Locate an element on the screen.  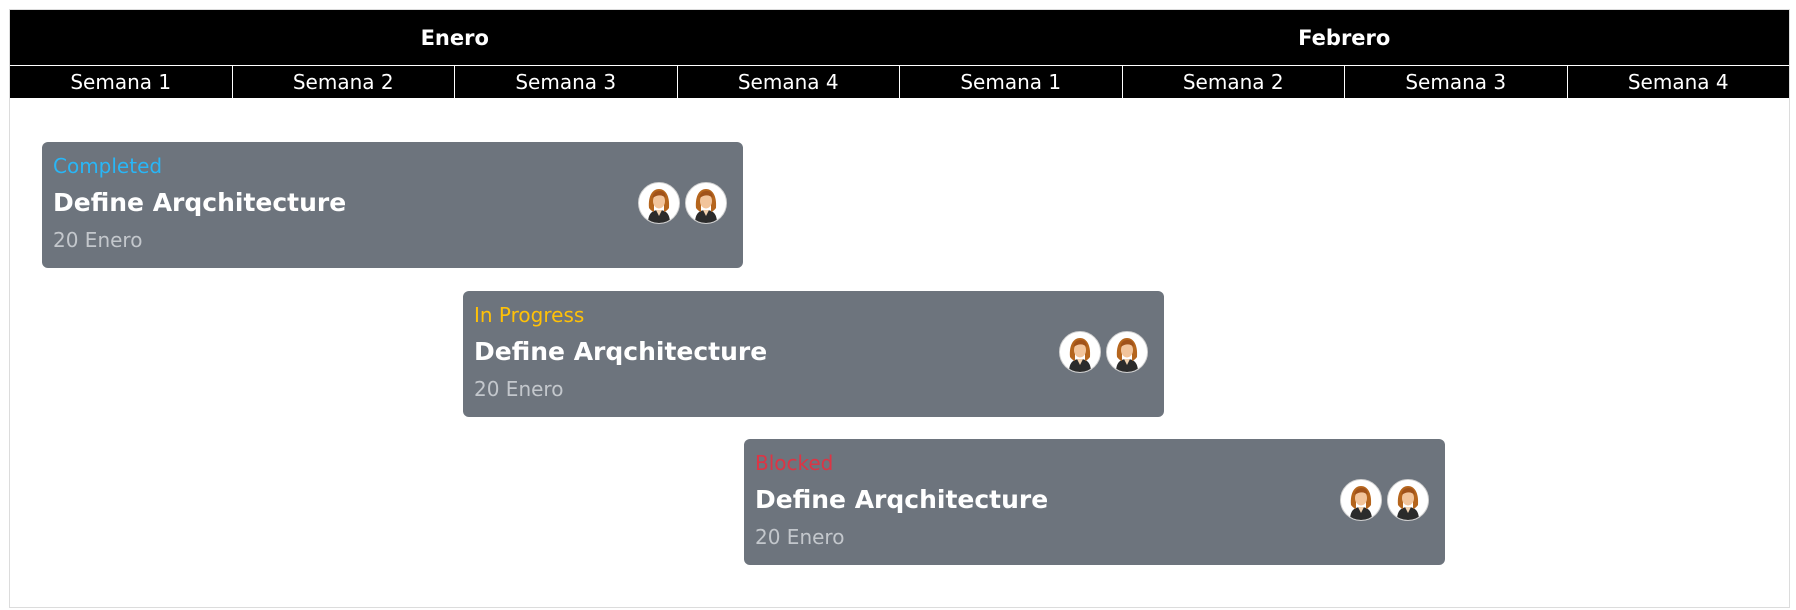
task-status-label: In Progress is located at coordinates (529, 315).